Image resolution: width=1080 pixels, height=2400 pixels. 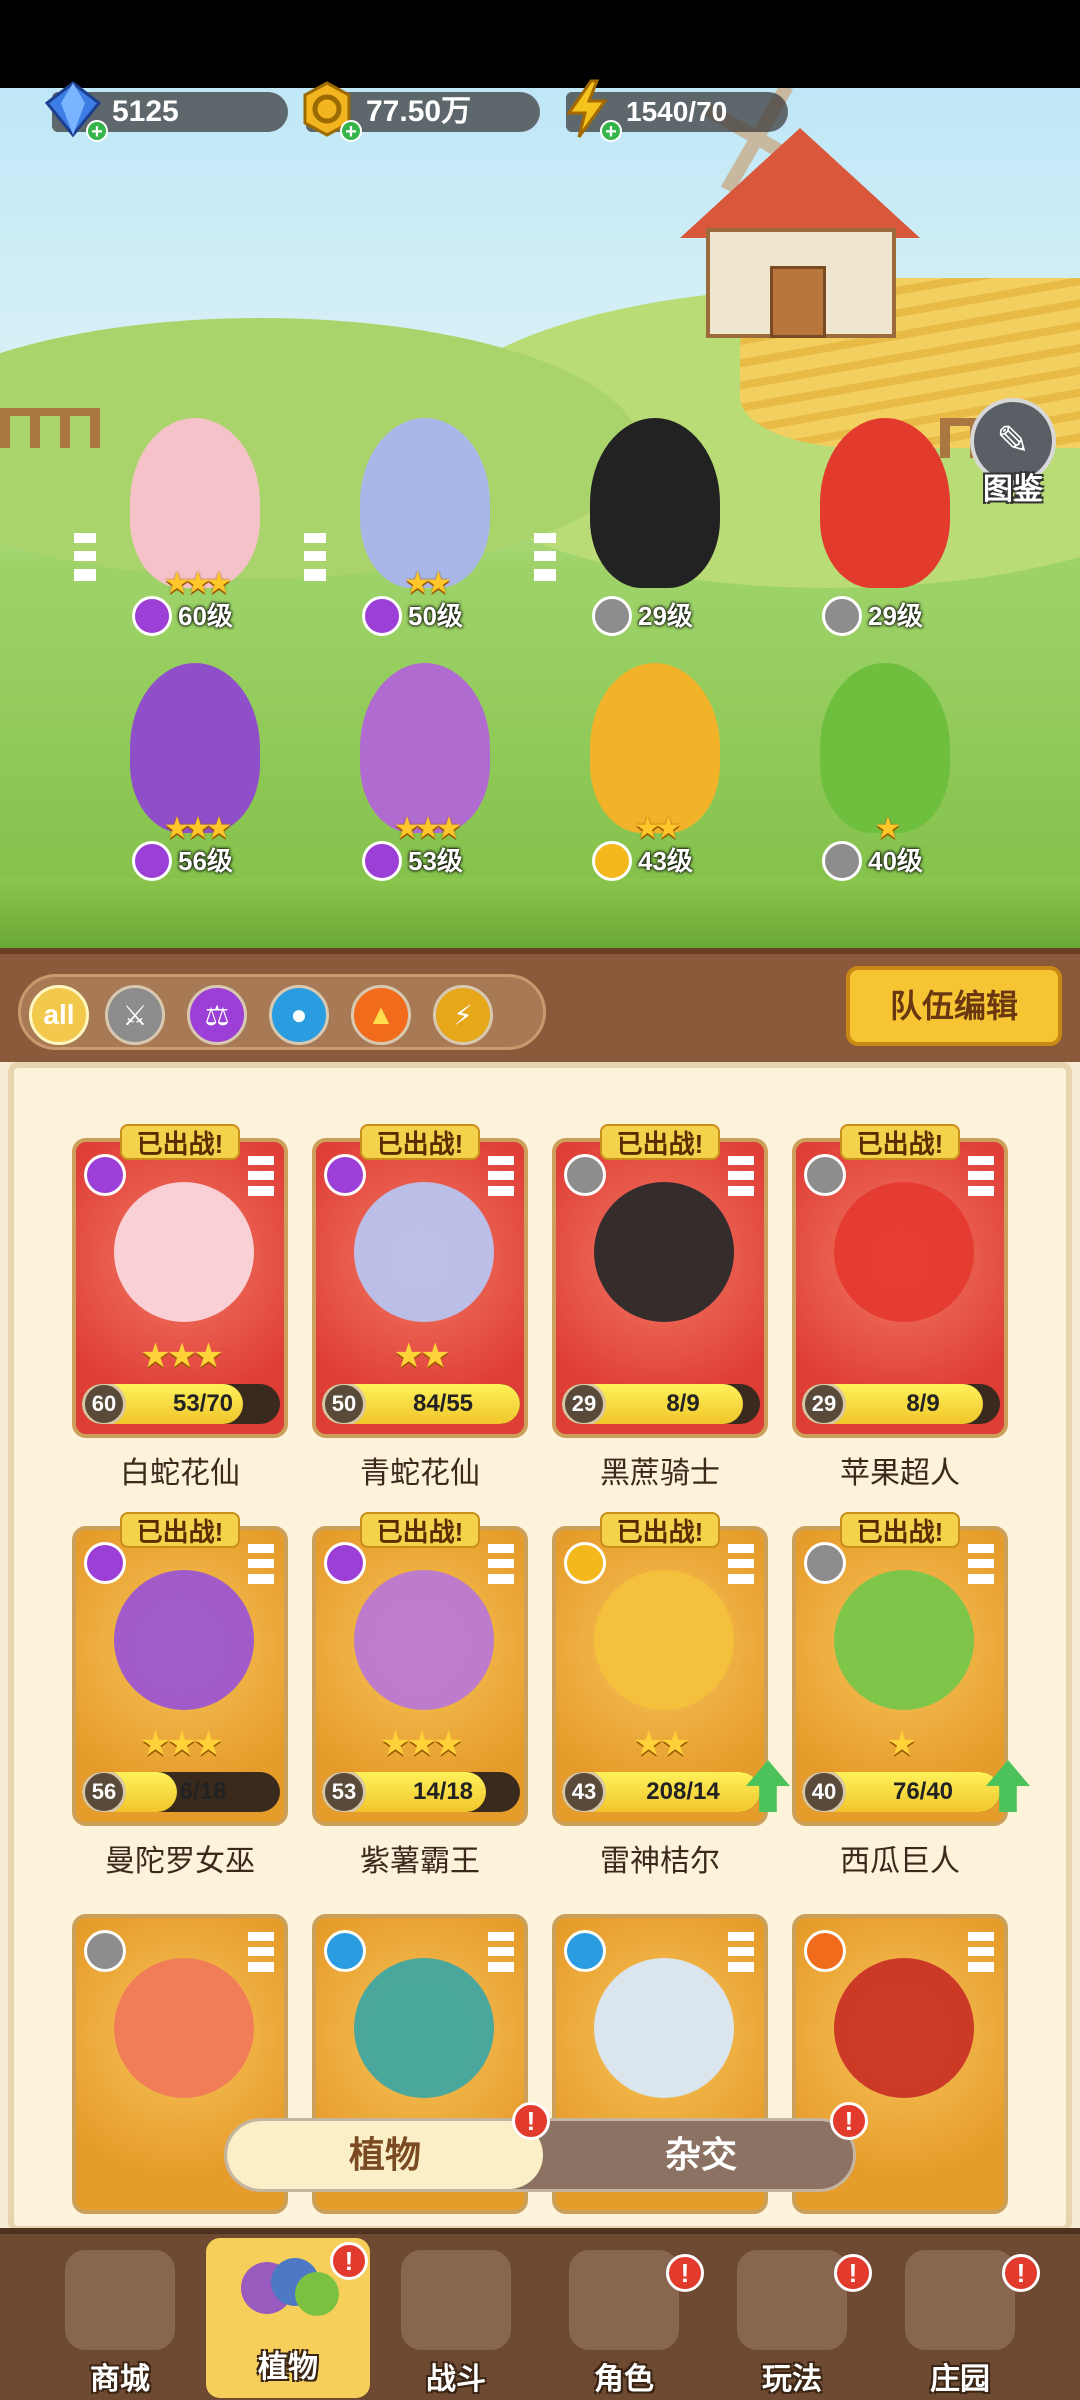 I want to click on grass-edge, so click(x=540, y=913).